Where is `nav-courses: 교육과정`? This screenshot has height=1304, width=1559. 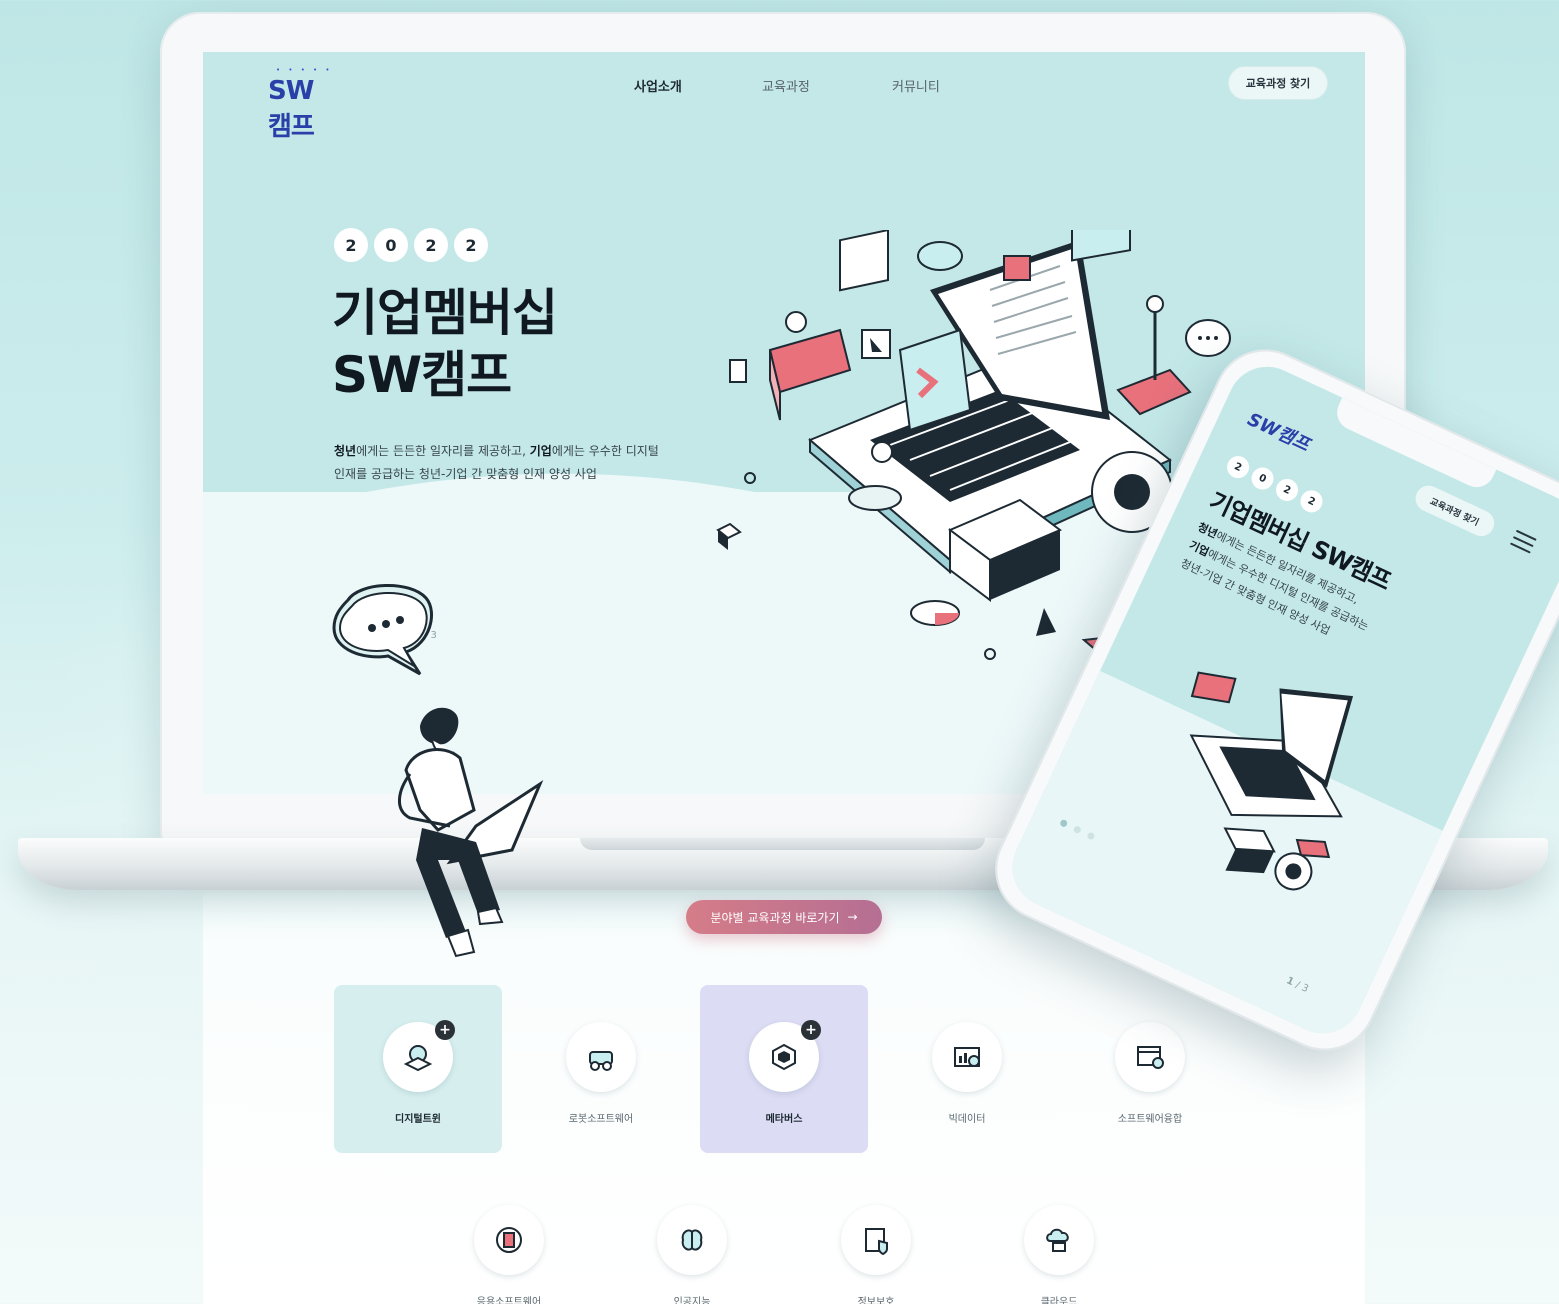 nav-courses: 교육과정 is located at coordinates (786, 85).